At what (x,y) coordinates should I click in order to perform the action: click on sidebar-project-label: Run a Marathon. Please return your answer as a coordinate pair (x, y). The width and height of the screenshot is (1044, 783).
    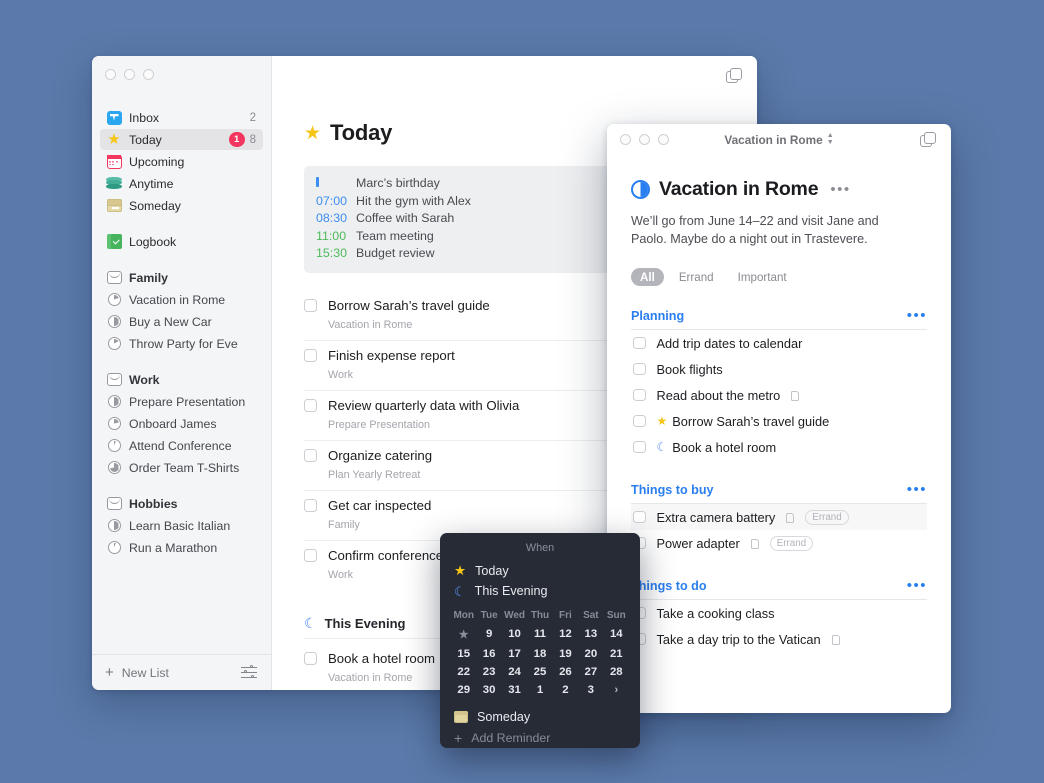
    Looking at the image, I should click on (173, 547).